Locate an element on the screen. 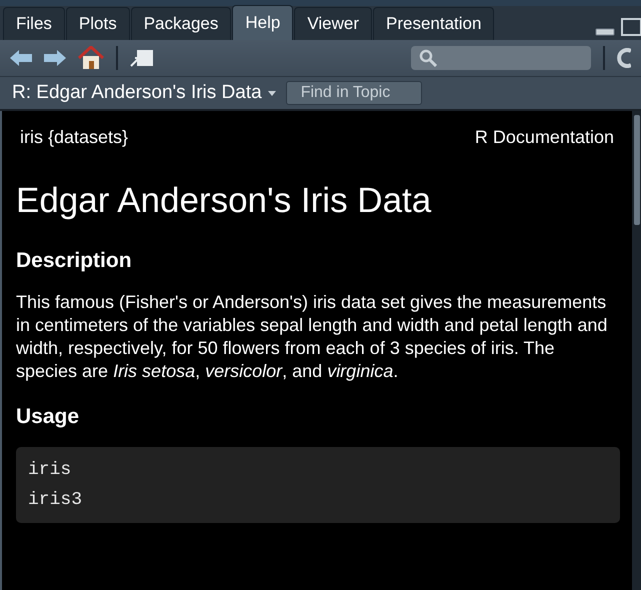  tab: Files is located at coordinates (34, 23).